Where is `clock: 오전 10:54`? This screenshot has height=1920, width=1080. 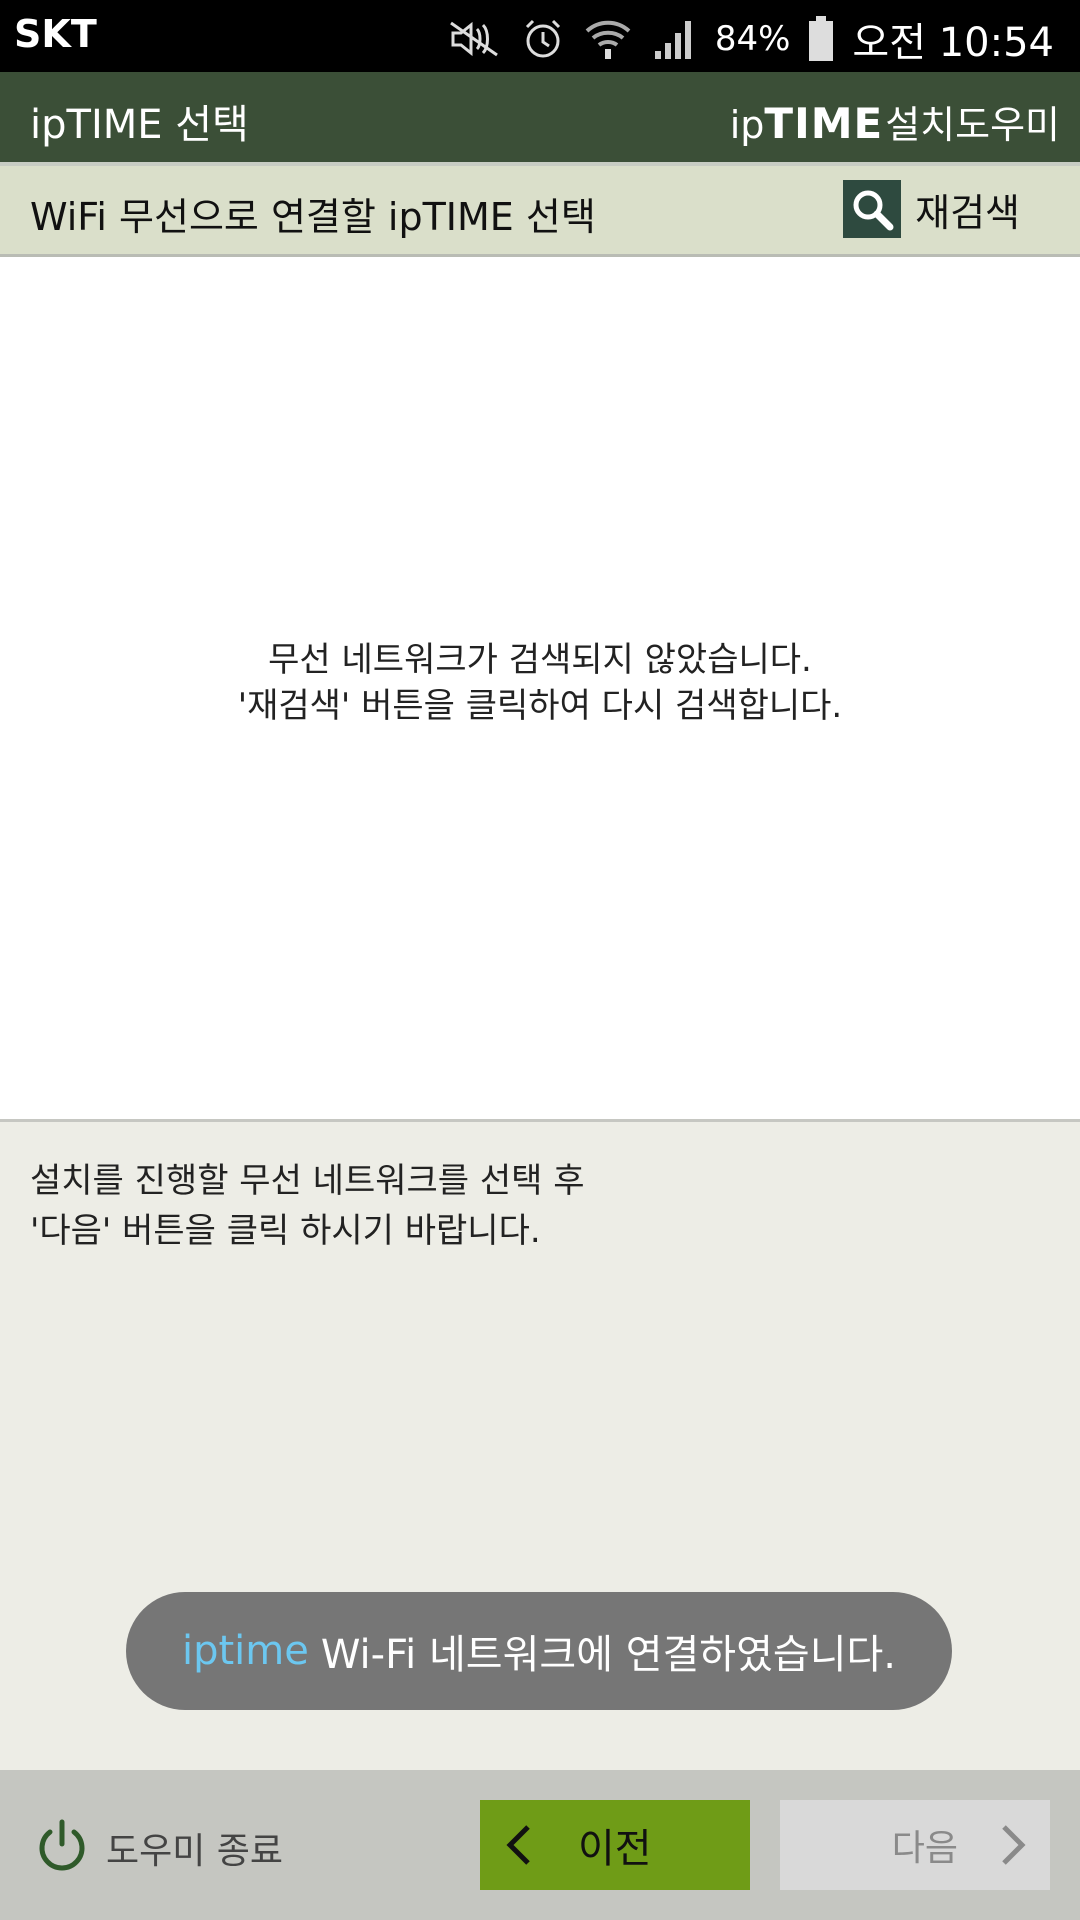
clock: 오전 10:54 is located at coordinates (953, 43).